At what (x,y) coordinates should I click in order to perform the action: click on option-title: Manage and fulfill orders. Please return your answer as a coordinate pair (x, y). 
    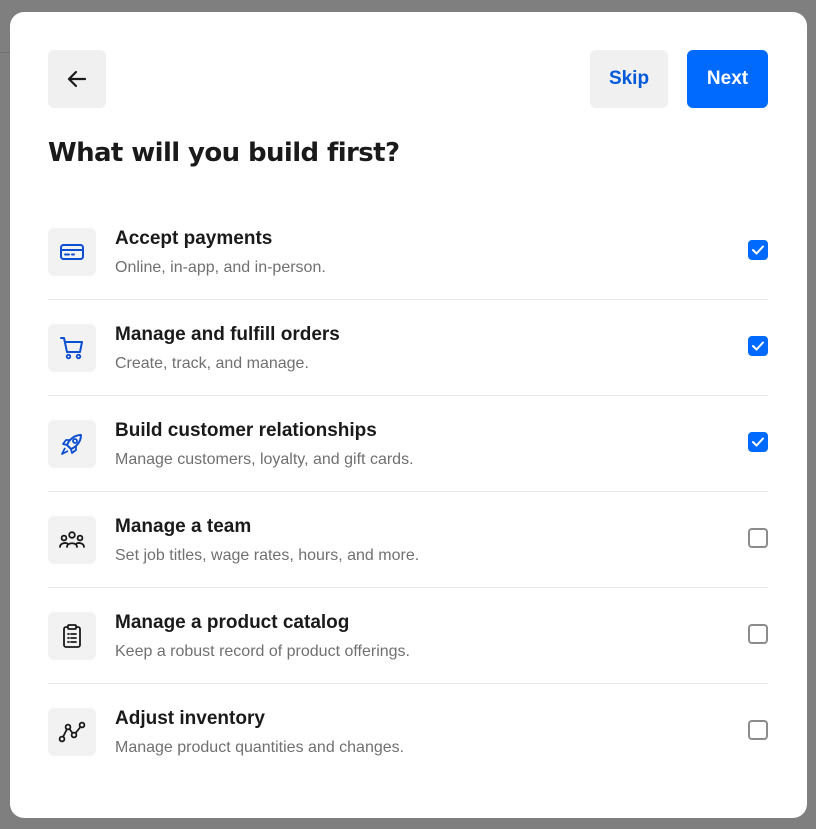
    Looking at the image, I should click on (227, 334).